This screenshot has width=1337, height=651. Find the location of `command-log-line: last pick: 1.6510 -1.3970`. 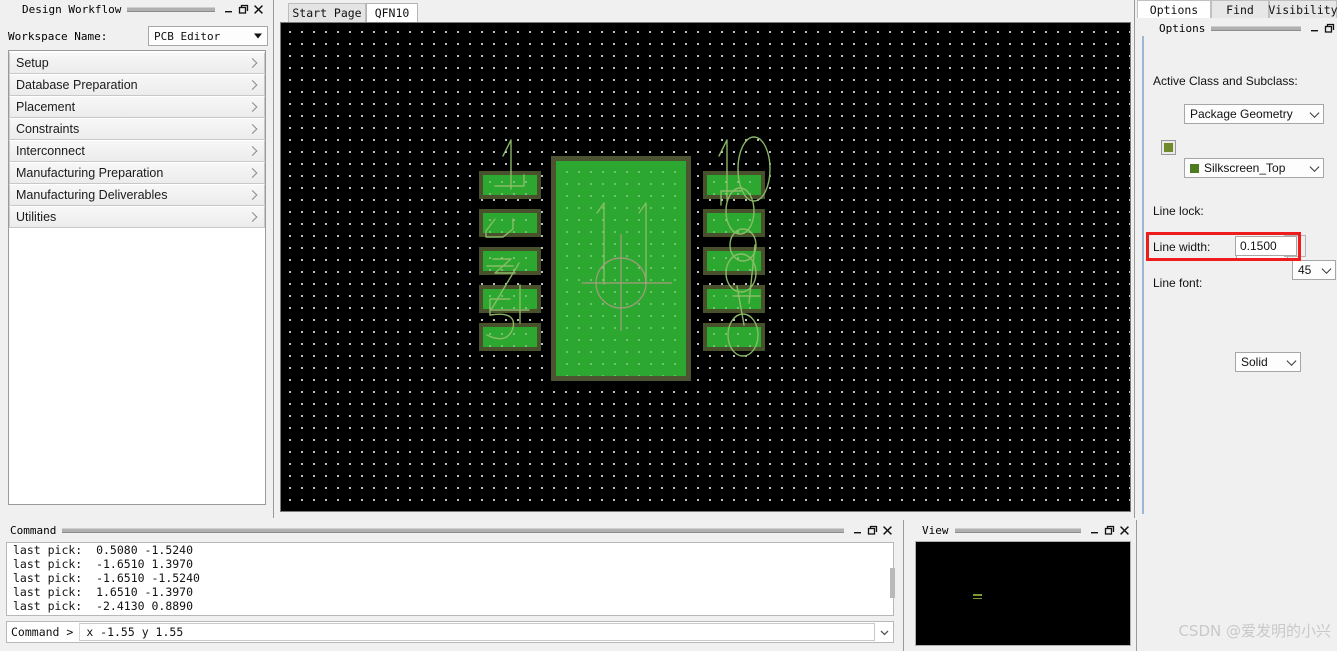

command-log-line: last pick: 1.6510 -1.3970 is located at coordinates (103, 592).